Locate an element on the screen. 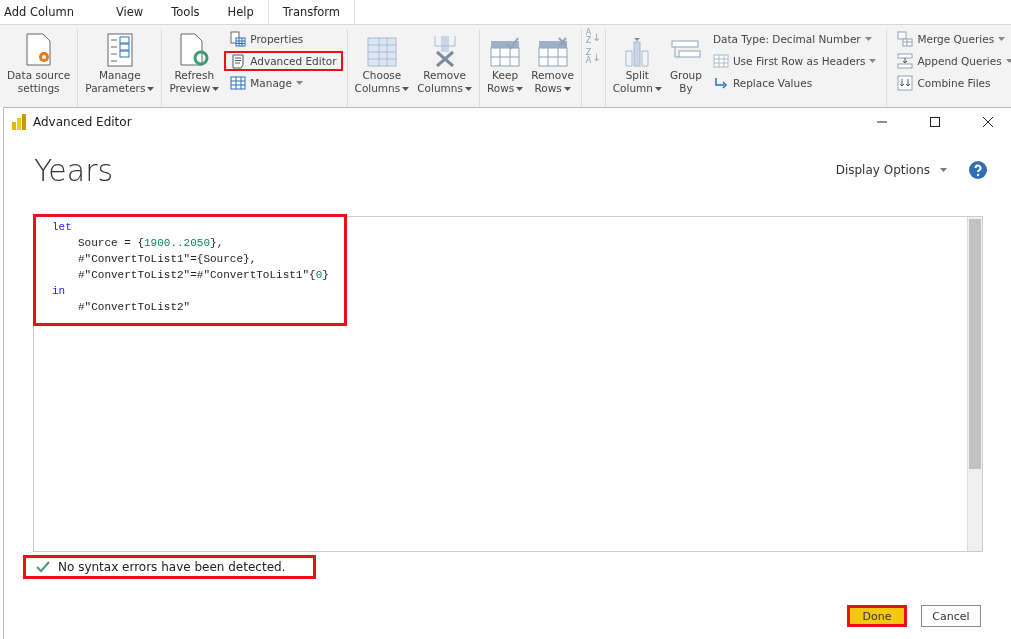  document-icon is located at coordinates (238, 61).